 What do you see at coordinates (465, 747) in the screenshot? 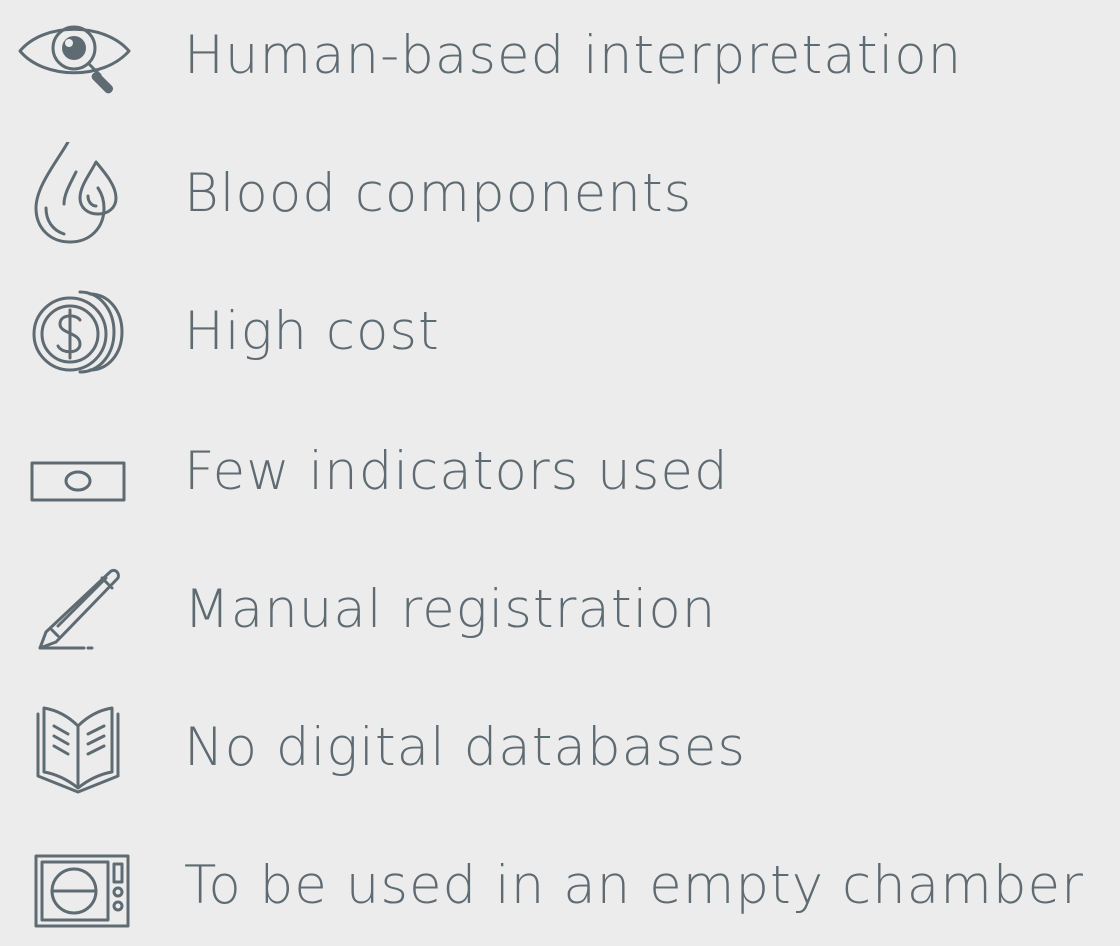
I see `item-label: No digital databases` at bounding box center [465, 747].